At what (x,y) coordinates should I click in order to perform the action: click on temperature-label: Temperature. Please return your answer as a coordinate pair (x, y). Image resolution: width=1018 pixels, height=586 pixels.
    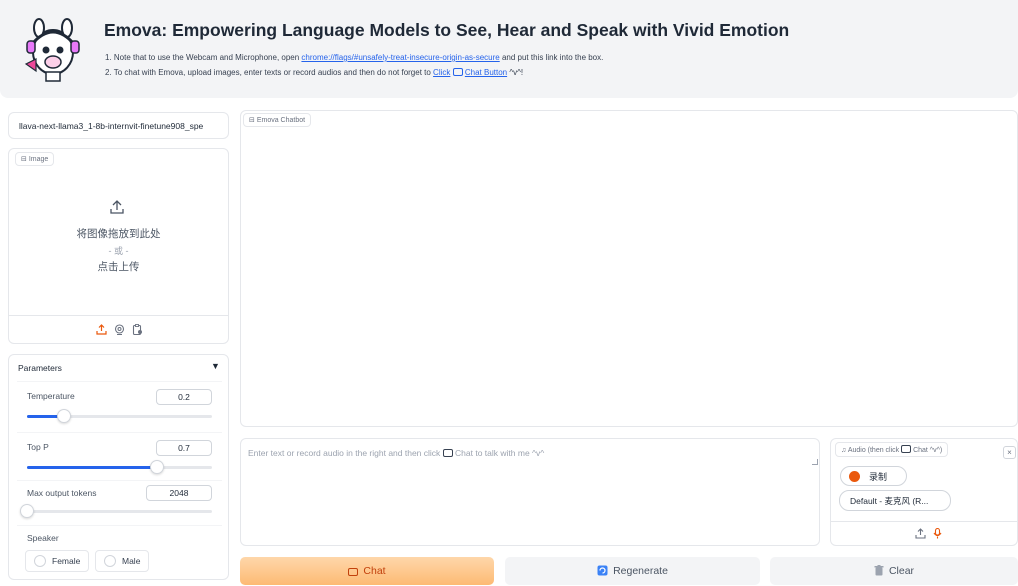
    Looking at the image, I should click on (51, 396).